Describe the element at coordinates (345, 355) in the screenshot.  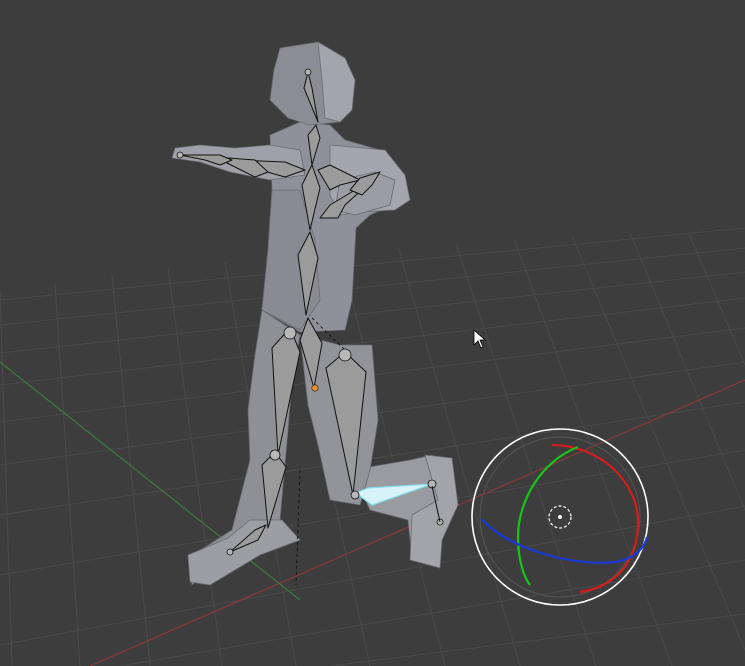
I see `joint-hip-right` at that location.